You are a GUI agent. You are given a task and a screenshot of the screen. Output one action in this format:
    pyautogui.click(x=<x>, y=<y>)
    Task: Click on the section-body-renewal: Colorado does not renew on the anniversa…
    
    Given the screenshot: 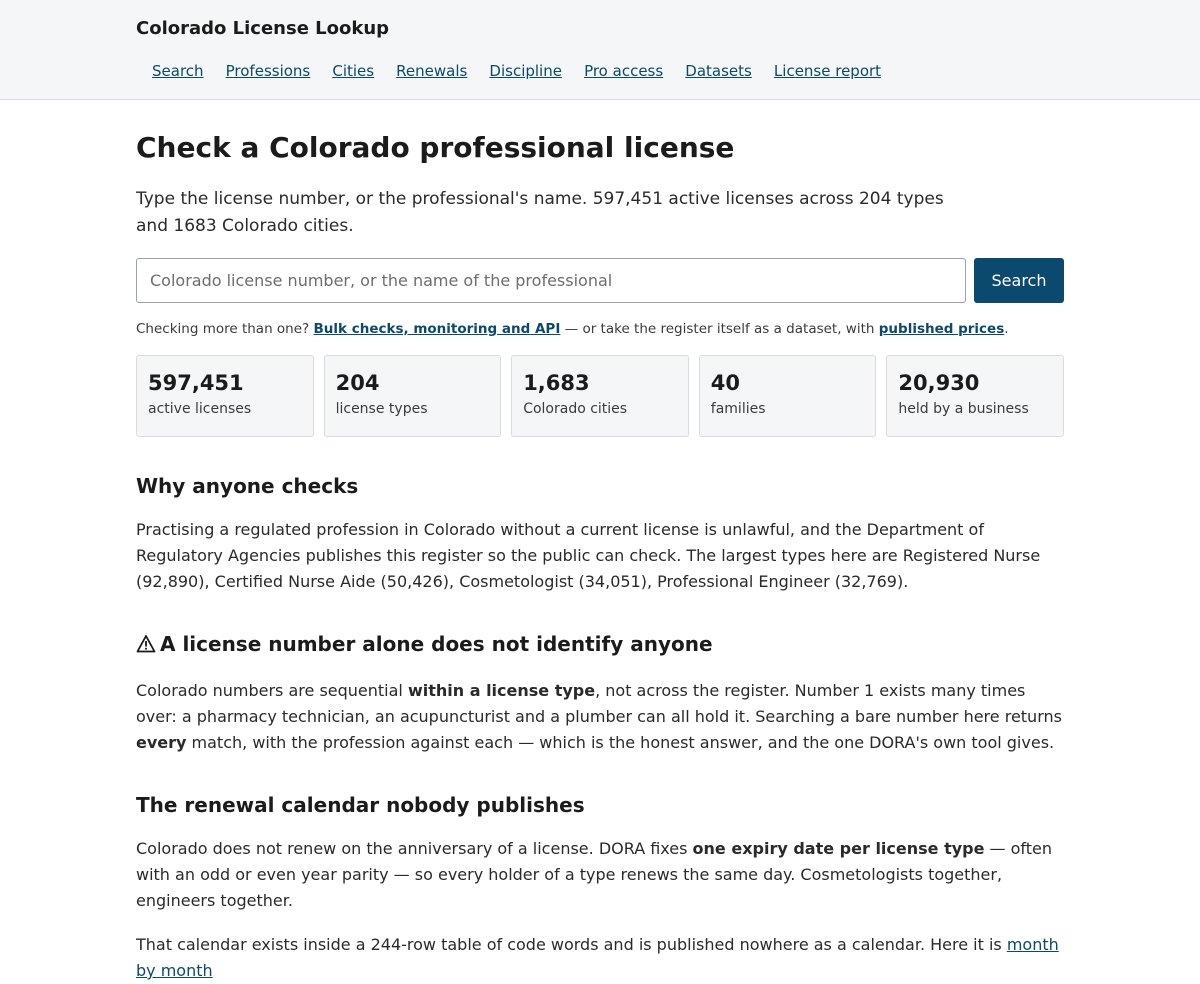 What is the action you would take?
    pyautogui.click(x=600, y=875)
    